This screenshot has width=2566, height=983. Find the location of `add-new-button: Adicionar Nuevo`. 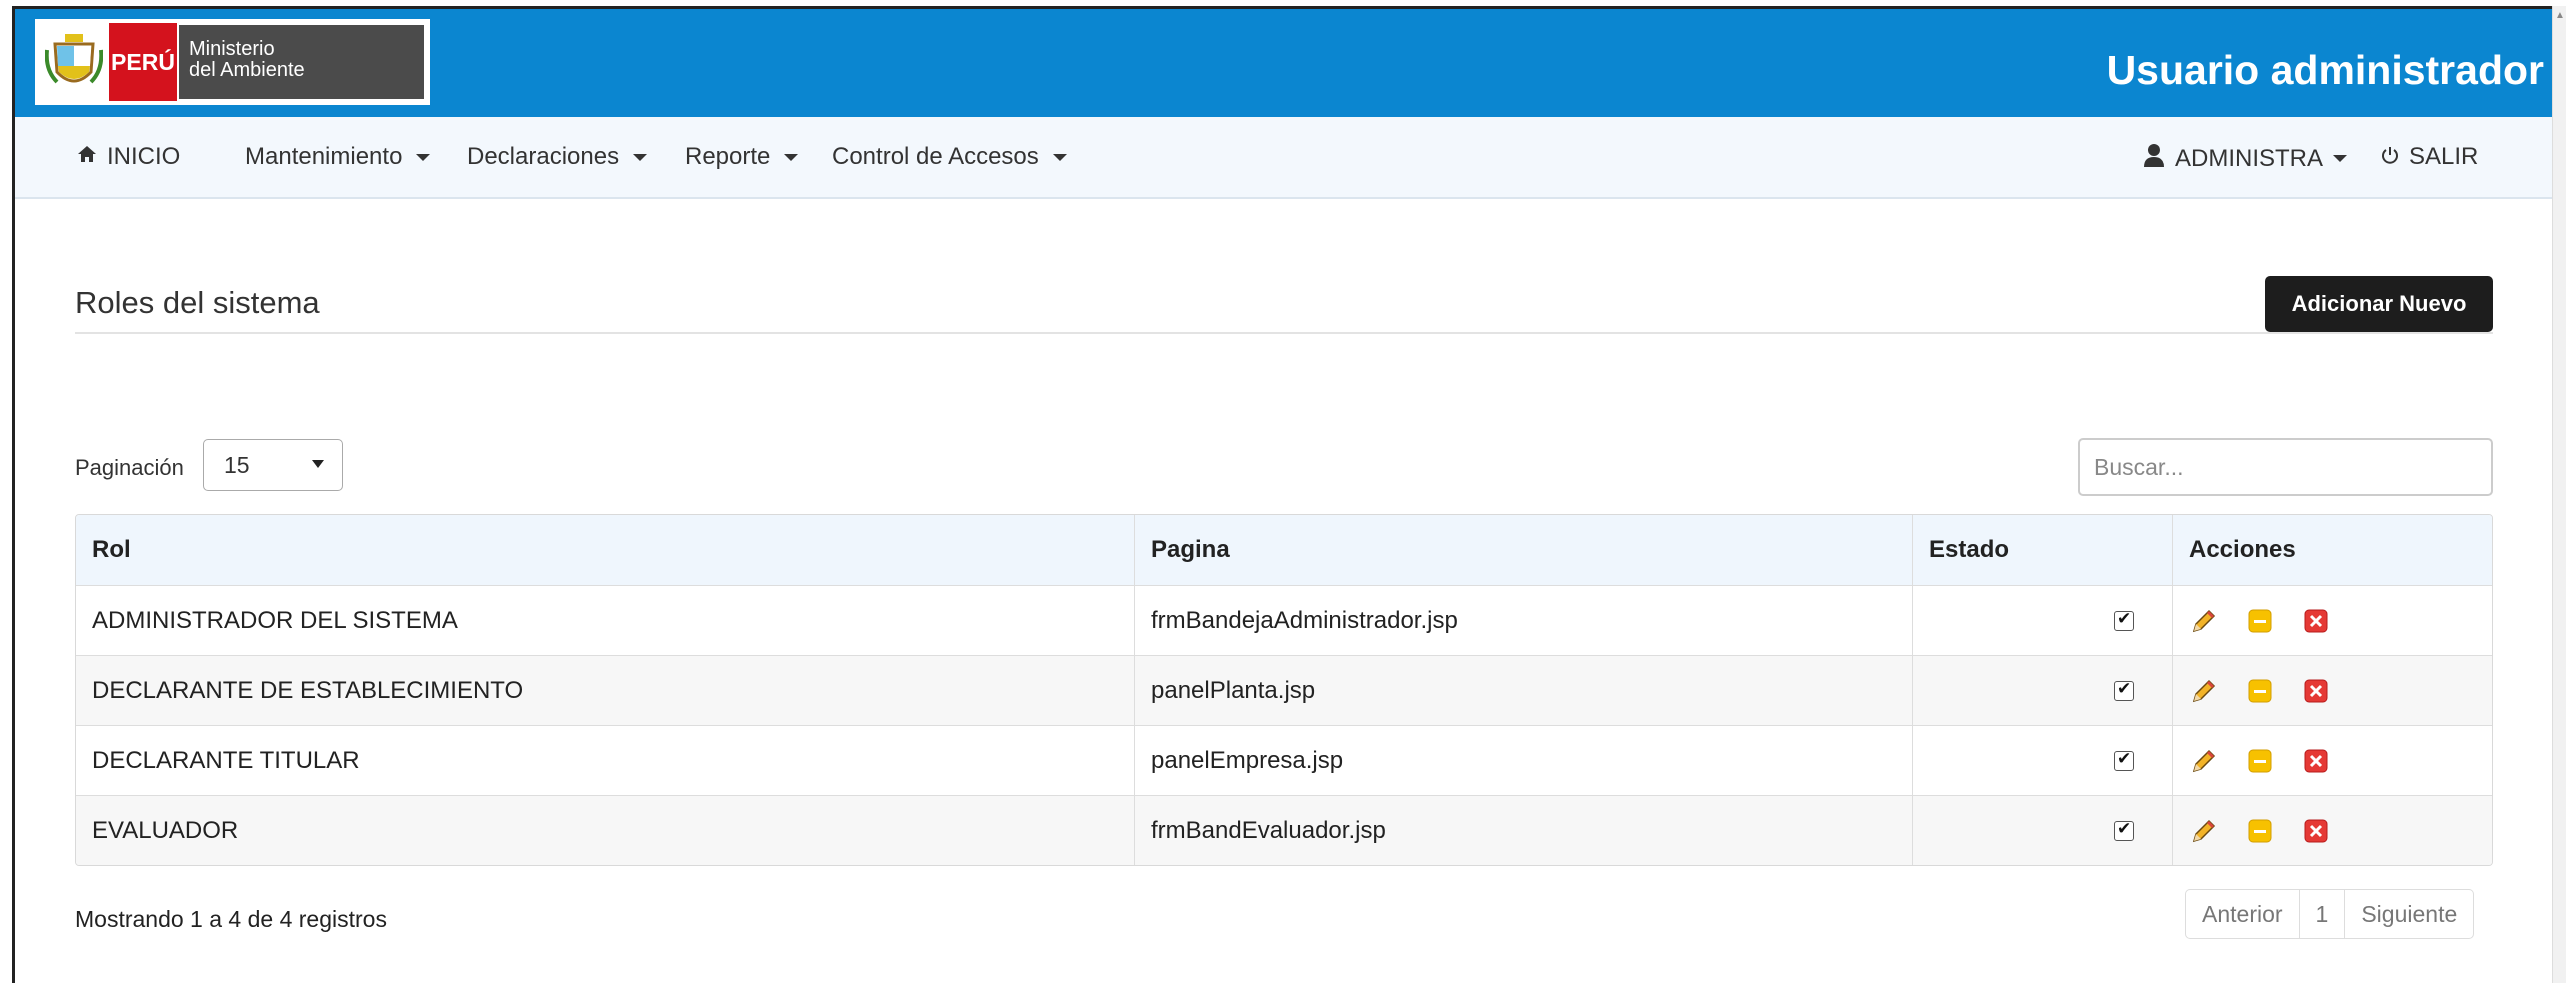

add-new-button: Adicionar Nuevo is located at coordinates (2379, 304).